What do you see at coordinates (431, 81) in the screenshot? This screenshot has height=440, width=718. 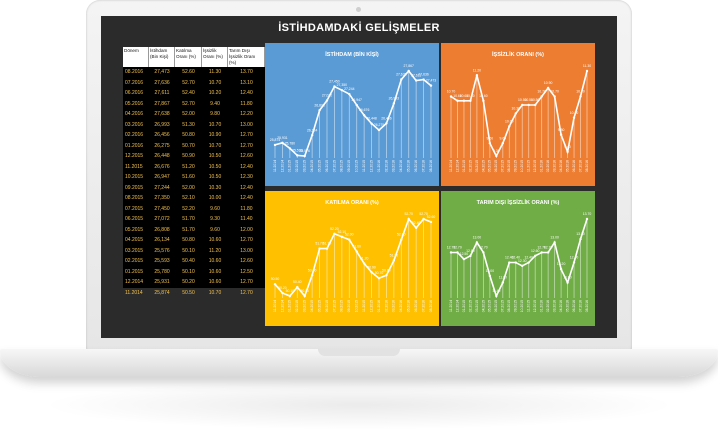 I see `data-label: 27,473` at bounding box center [431, 81].